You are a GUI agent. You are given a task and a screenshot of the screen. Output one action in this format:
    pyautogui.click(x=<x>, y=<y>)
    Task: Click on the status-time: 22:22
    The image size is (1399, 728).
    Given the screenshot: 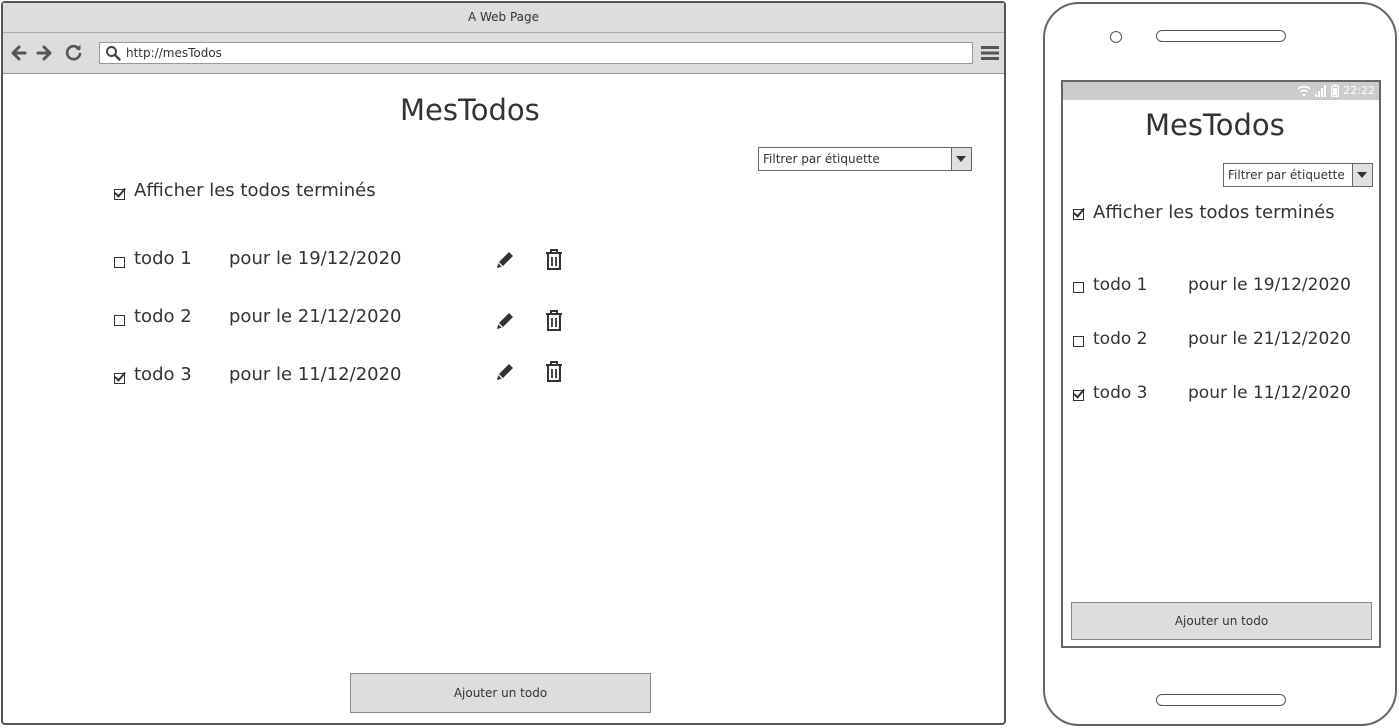 What is the action you would take?
    pyautogui.click(x=1359, y=90)
    